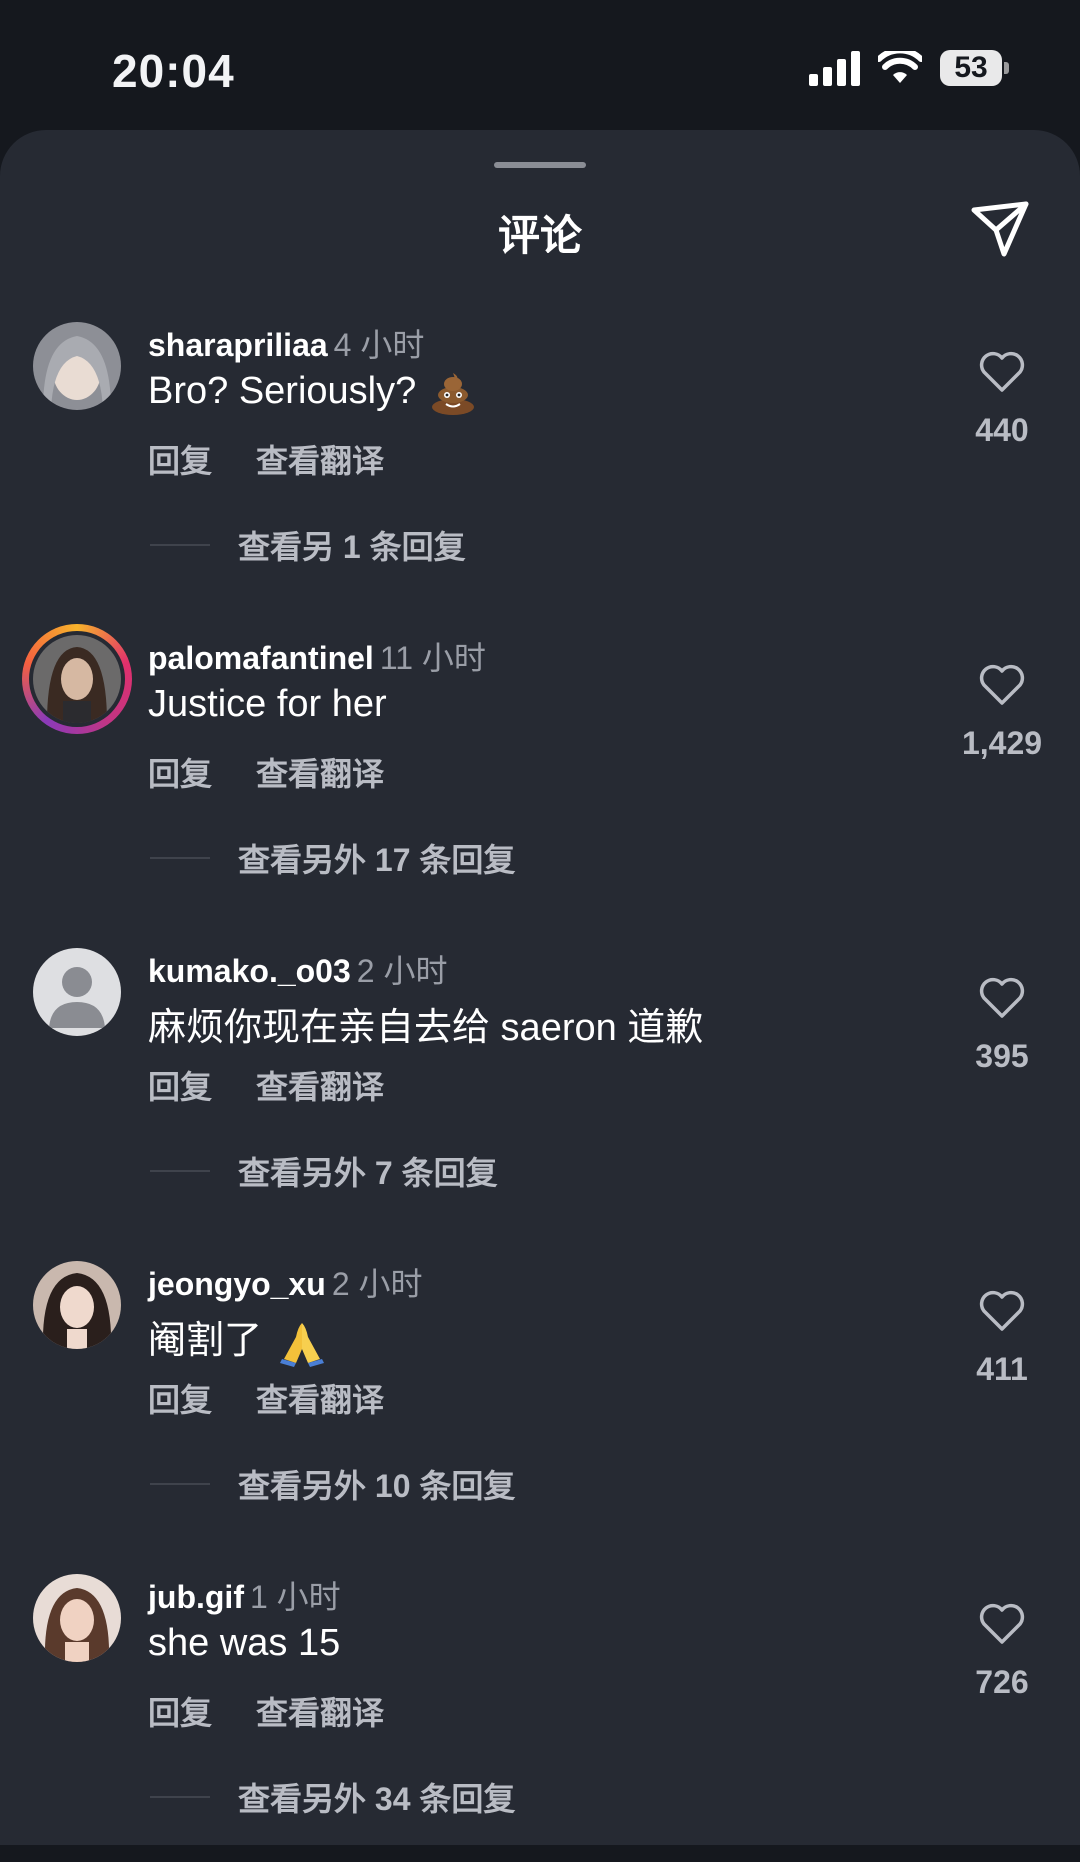 Image resolution: width=1080 pixels, height=1862 pixels. What do you see at coordinates (282, 391) in the screenshot?
I see `comment-text: Bro? Seriously?` at bounding box center [282, 391].